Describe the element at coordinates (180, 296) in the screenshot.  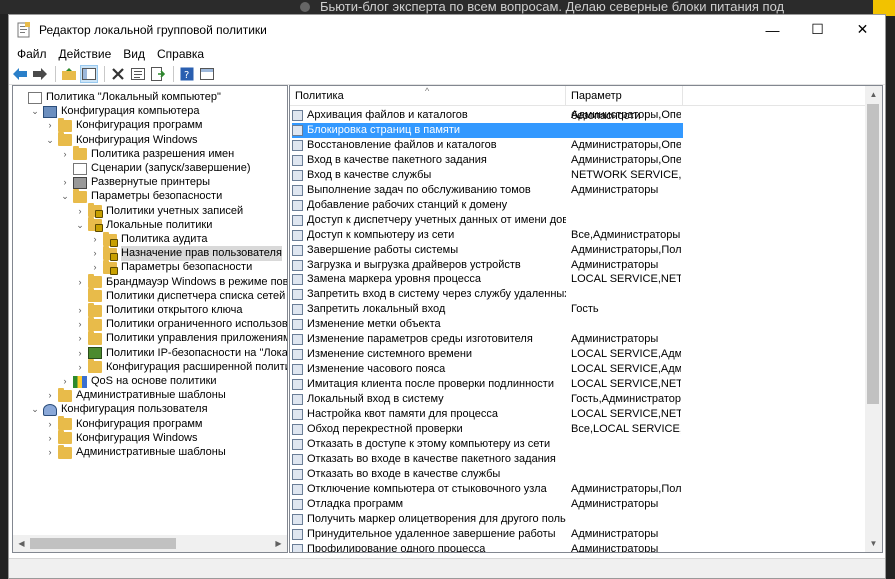
I see `tree-item: Политики диспетчера списка сетей` at that location.